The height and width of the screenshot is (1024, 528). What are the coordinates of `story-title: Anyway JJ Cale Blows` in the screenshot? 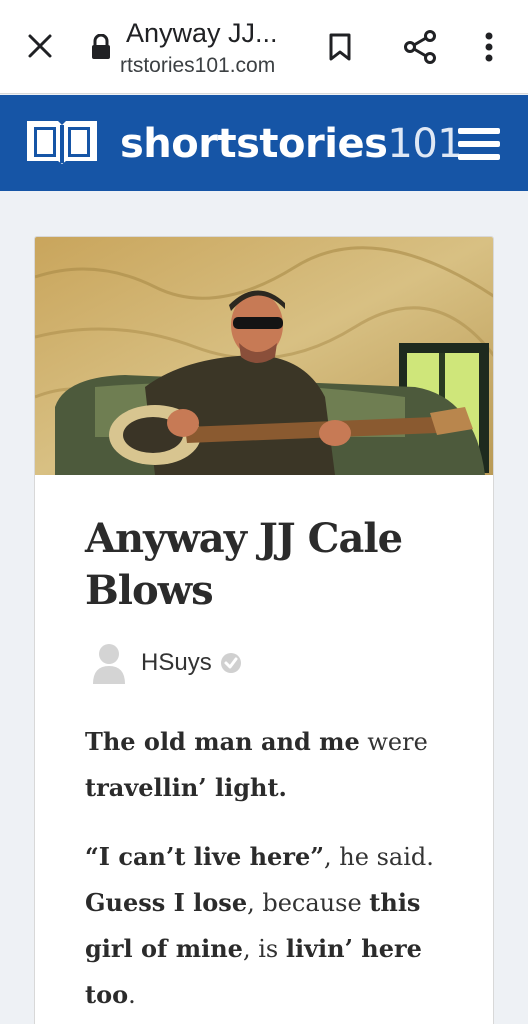 It's located at (244, 564).